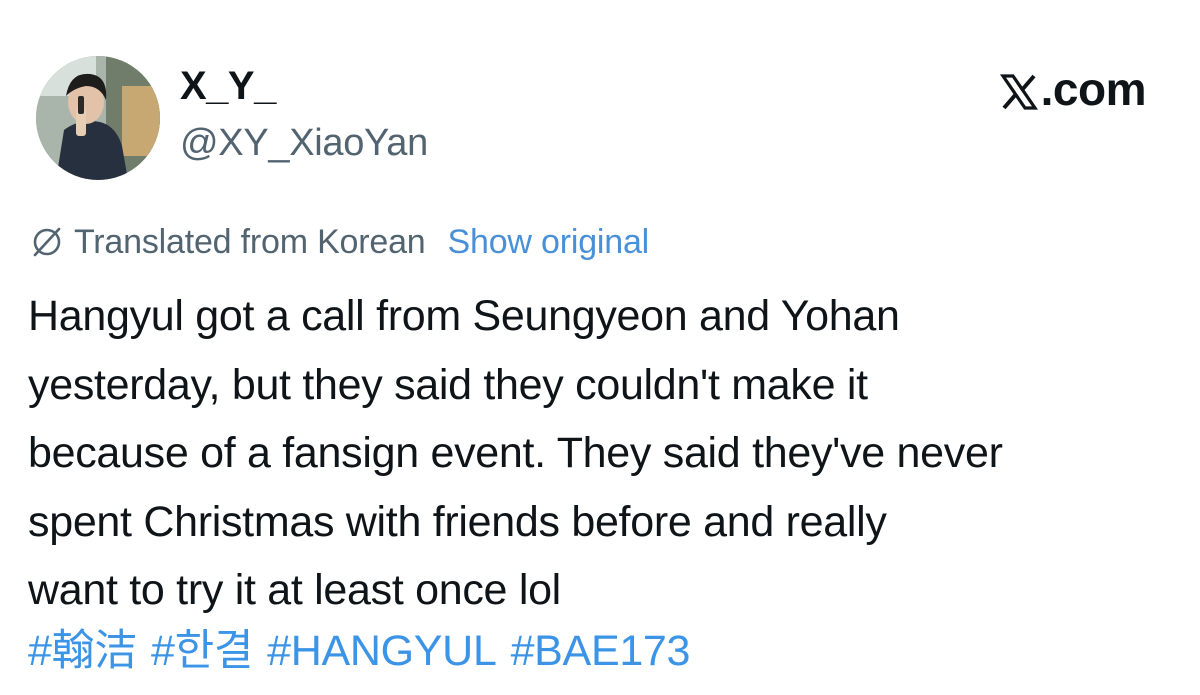  I want to click on brand-domain: .com, so click(1093, 89).